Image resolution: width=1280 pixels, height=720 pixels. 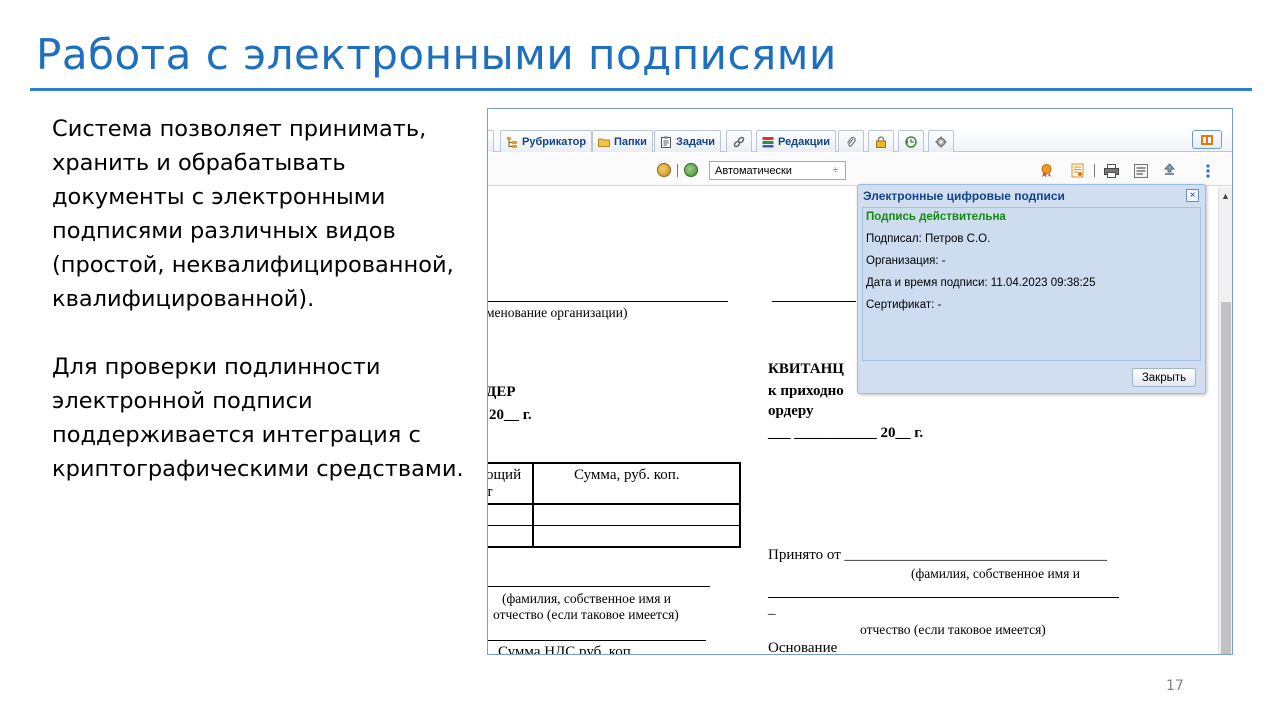 I want to click on org-caption: менование организации), so click(x=558, y=312).